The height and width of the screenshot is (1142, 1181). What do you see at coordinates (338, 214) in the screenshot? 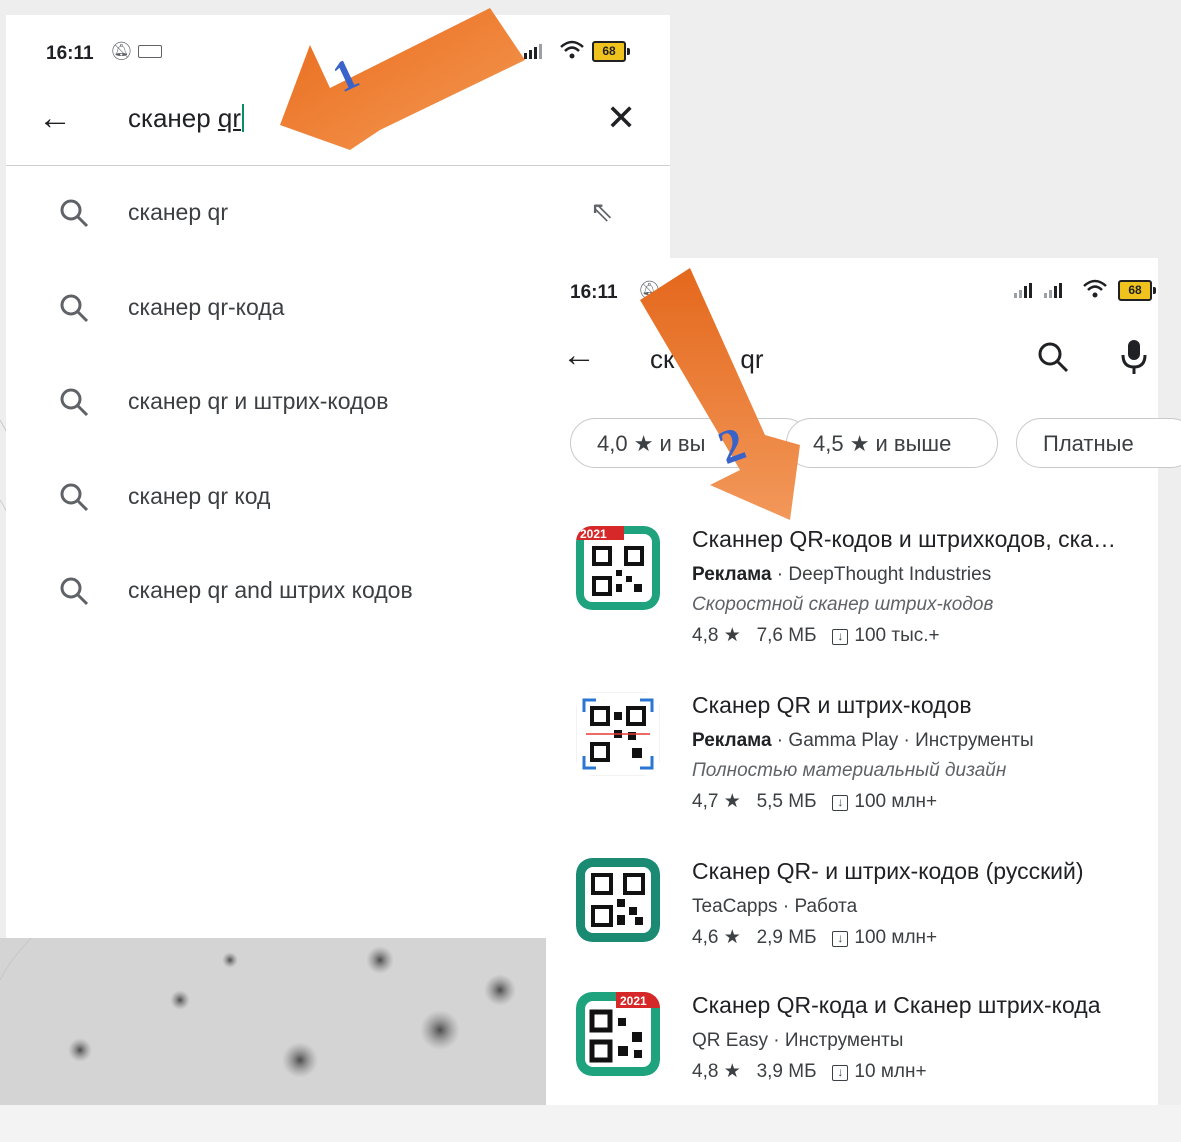
I see `suggestion-item: сканер qr ⇖` at bounding box center [338, 214].